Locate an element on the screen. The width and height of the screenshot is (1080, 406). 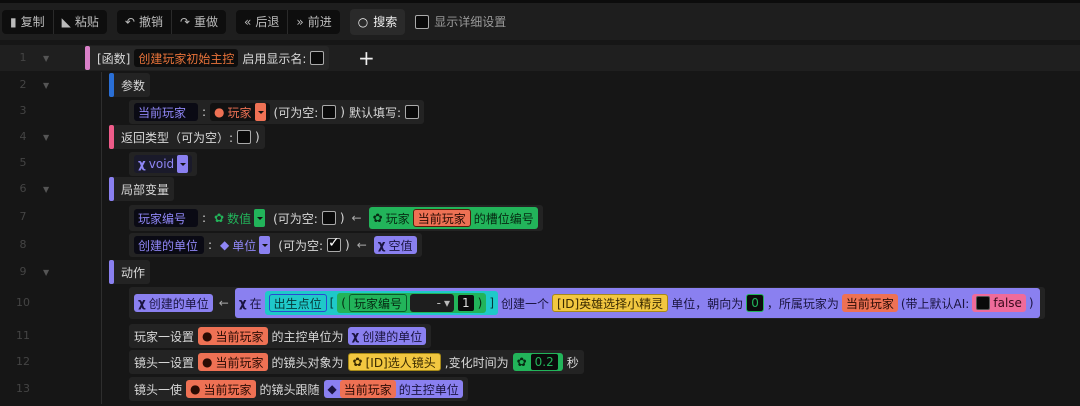
back-label: 后退 is located at coordinates (267, 22).